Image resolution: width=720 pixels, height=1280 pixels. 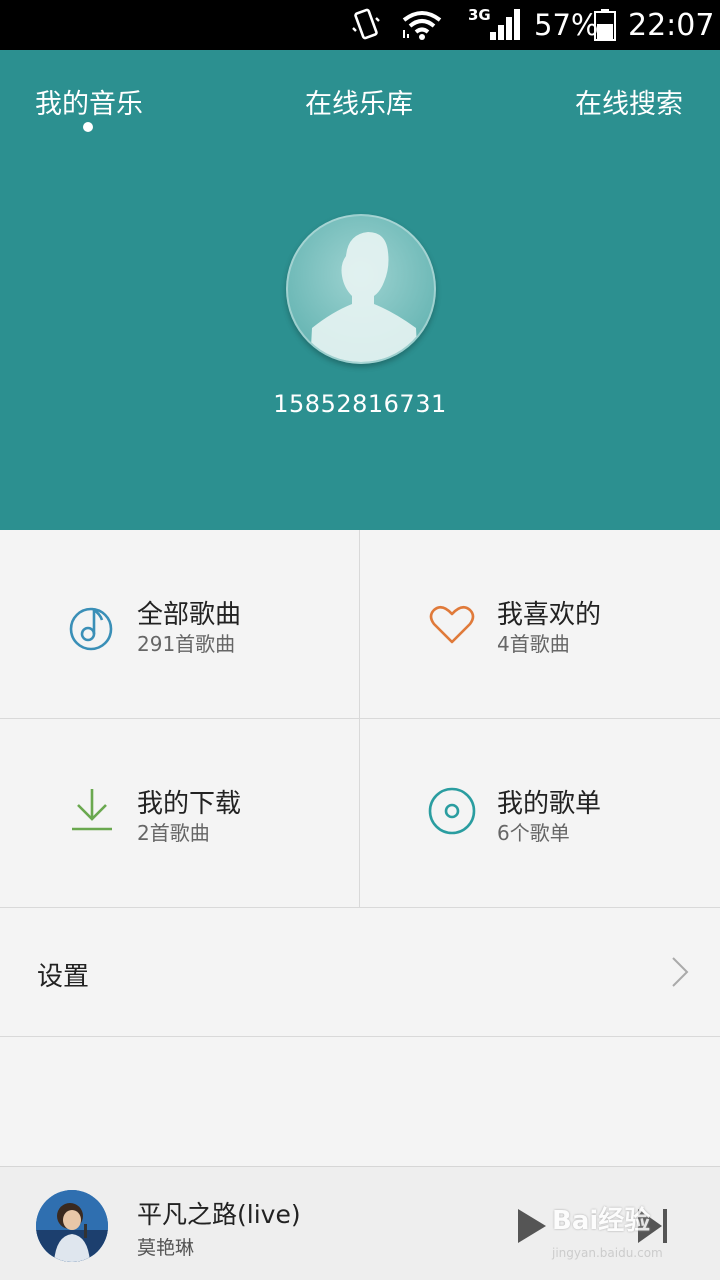 I want to click on tab-online-library: 在线乐库, so click(x=359, y=101).